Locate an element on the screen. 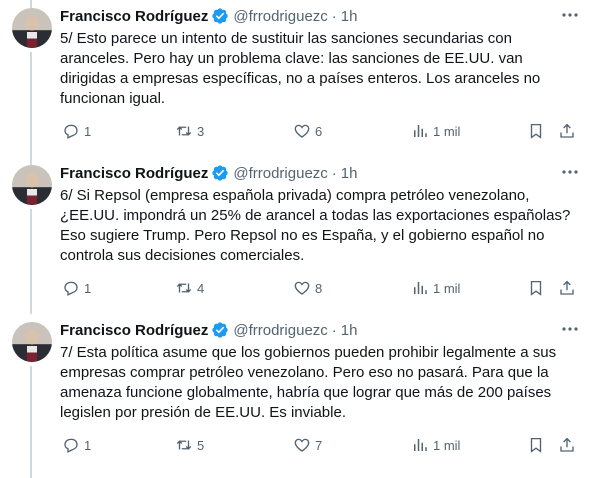 This screenshot has width=600, height=478. retweet-count: 4 is located at coordinates (201, 288).